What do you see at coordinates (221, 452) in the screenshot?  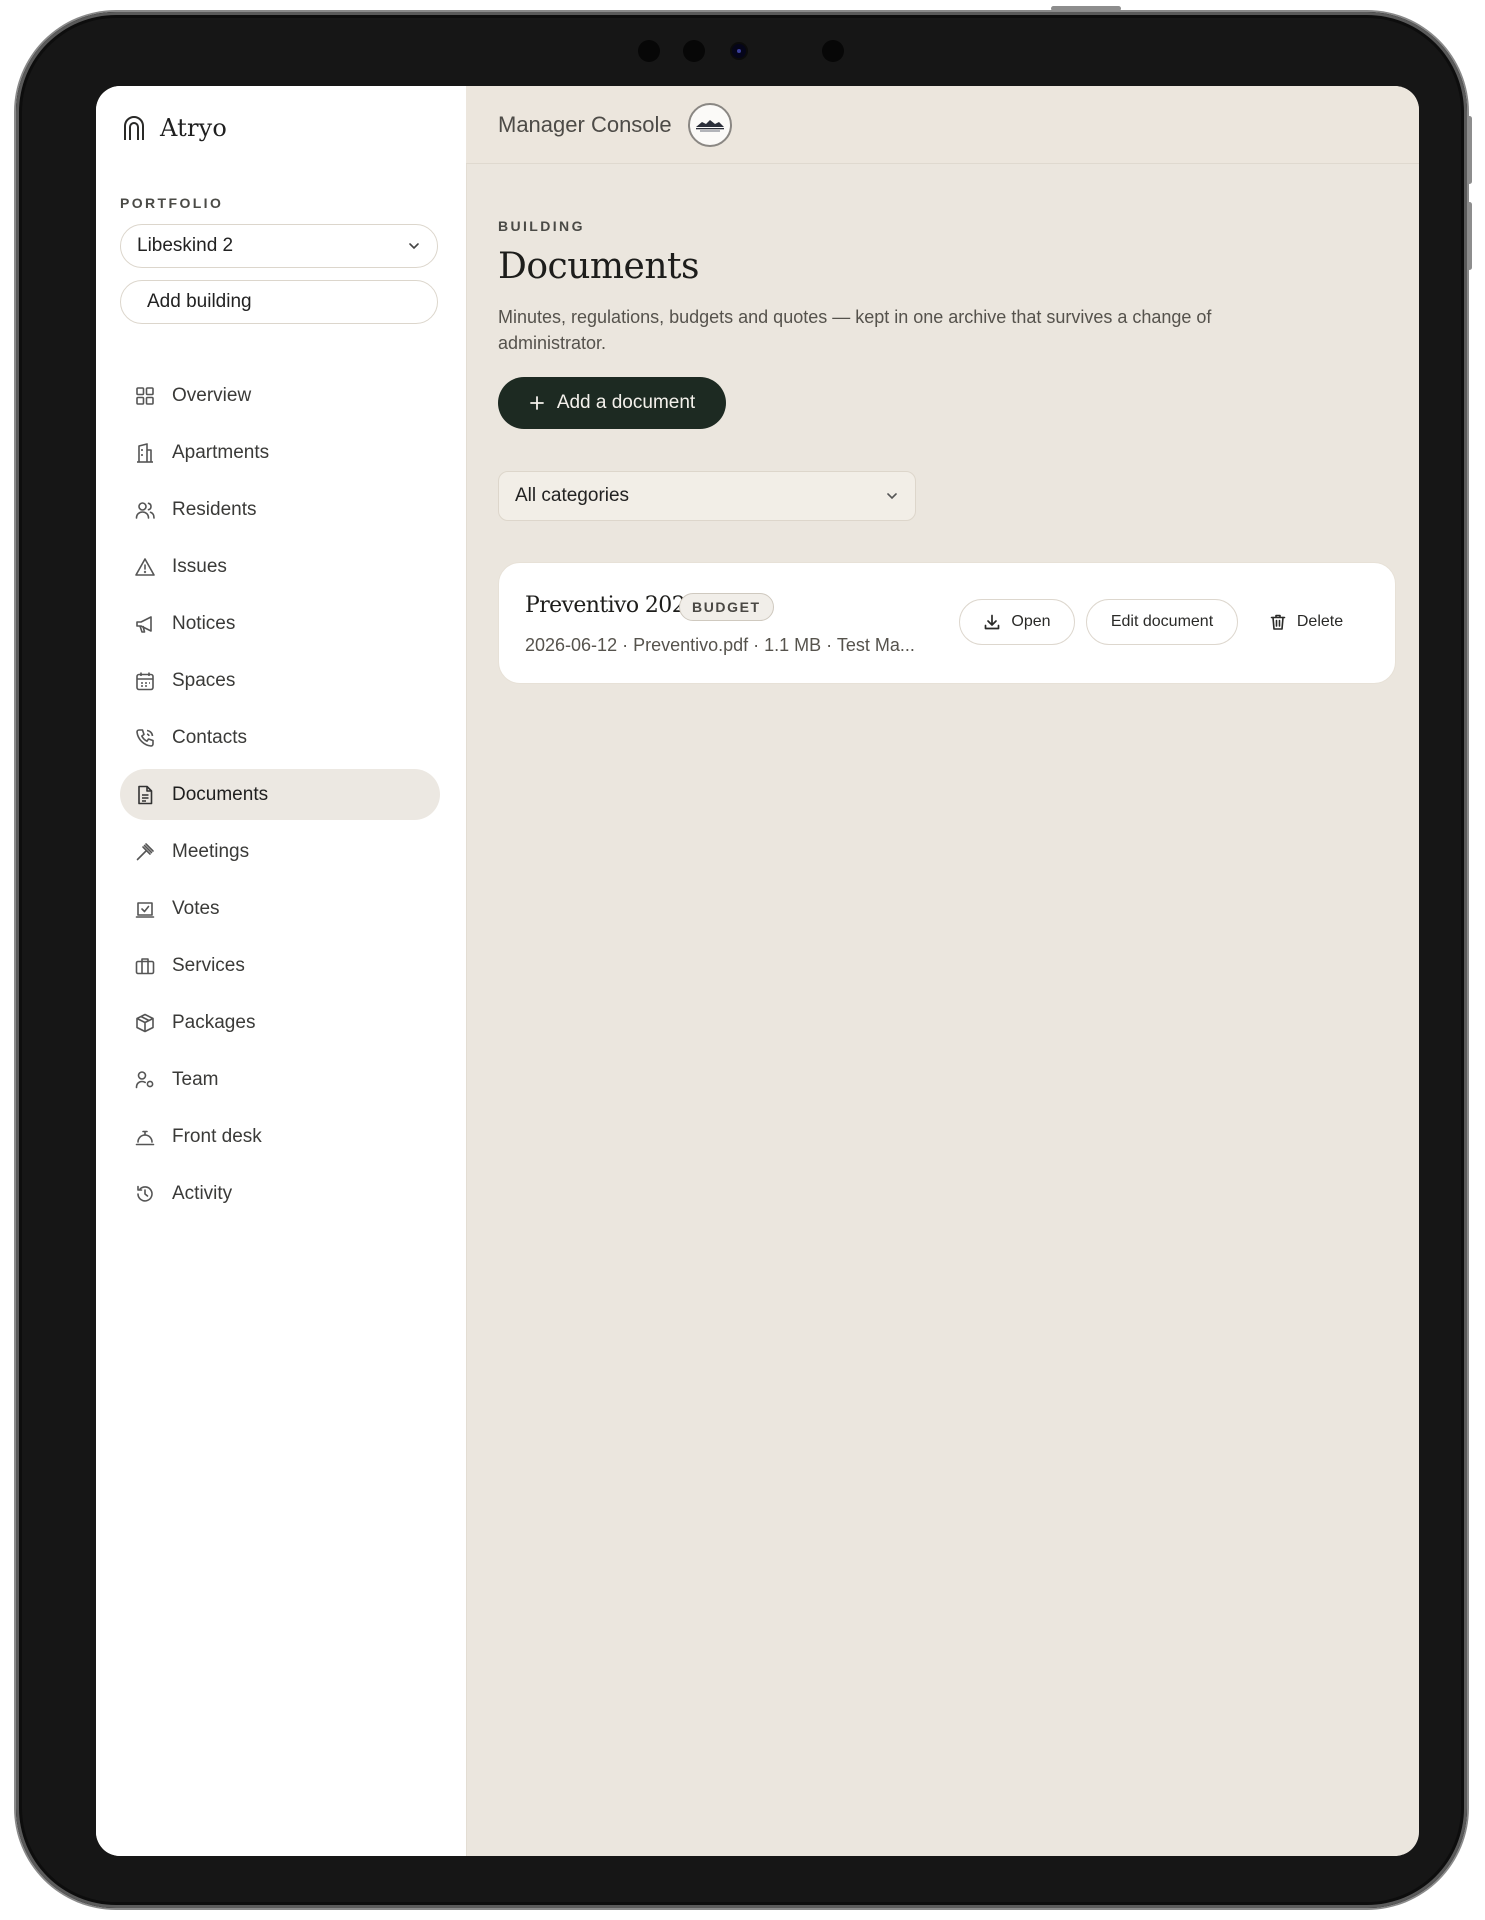 I see `sidebar-item-label: Apartments` at bounding box center [221, 452].